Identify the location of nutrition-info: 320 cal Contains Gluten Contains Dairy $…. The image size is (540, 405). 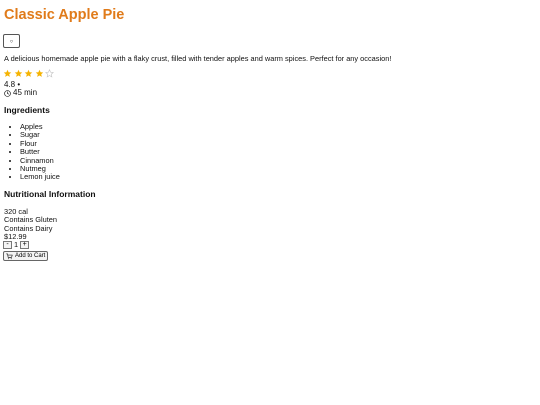
(30, 224).